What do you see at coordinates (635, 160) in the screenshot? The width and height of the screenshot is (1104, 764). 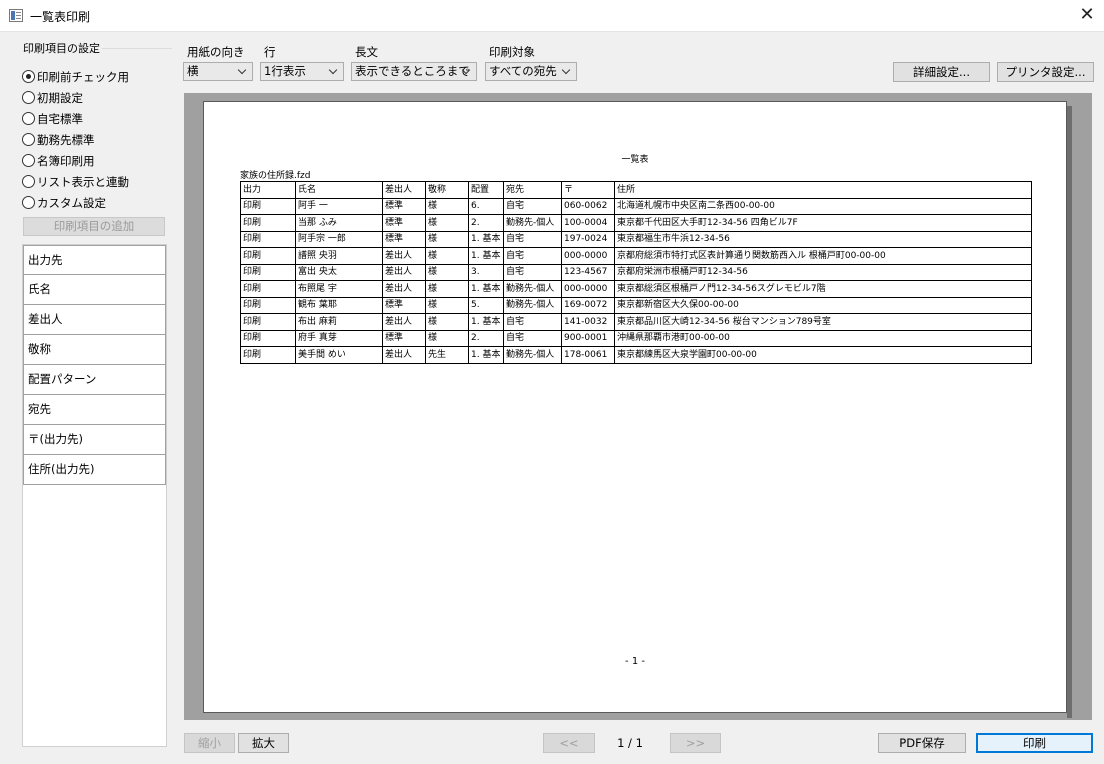 I see `document-title: 一覧表` at bounding box center [635, 160].